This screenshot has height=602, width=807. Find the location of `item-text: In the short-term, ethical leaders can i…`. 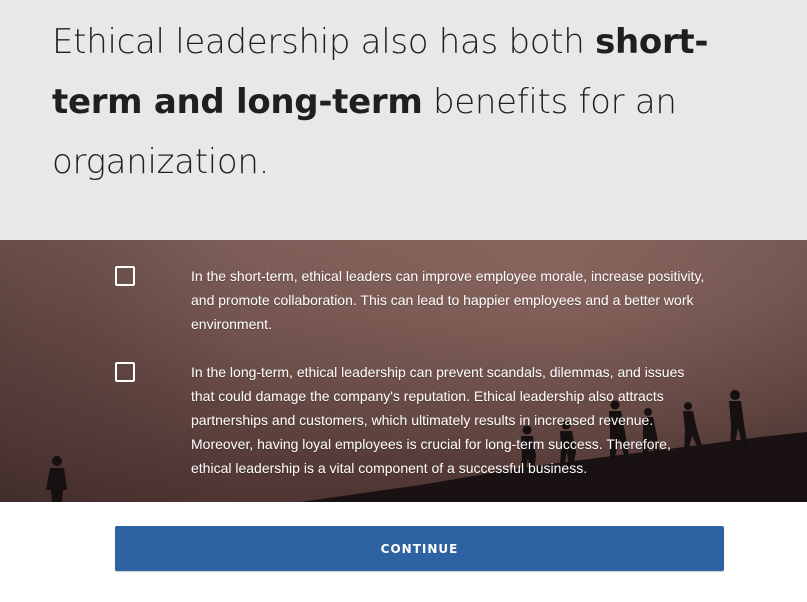

item-text: In the short-term, ethical leaders can i… is located at coordinates (448, 300).